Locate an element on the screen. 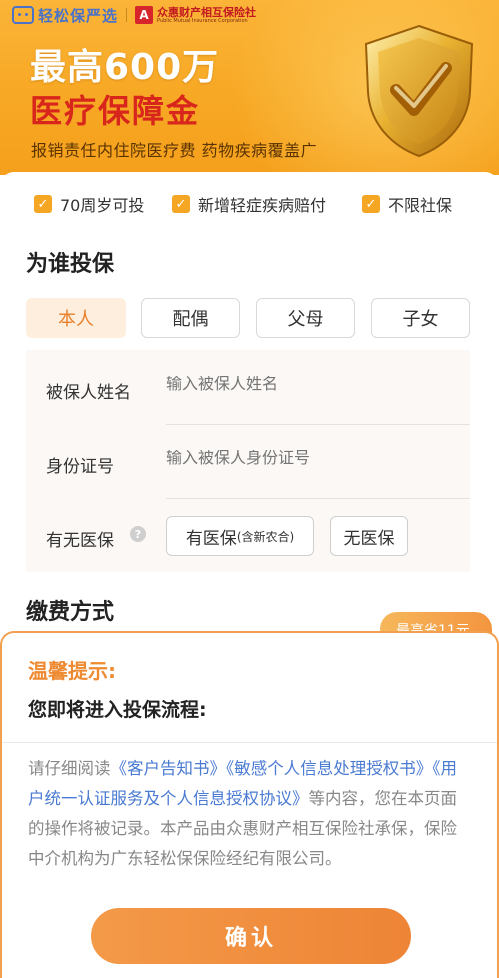 This screenshot has width=499, height=978. option-label: 有医保 is located at coordinates (211, 538).